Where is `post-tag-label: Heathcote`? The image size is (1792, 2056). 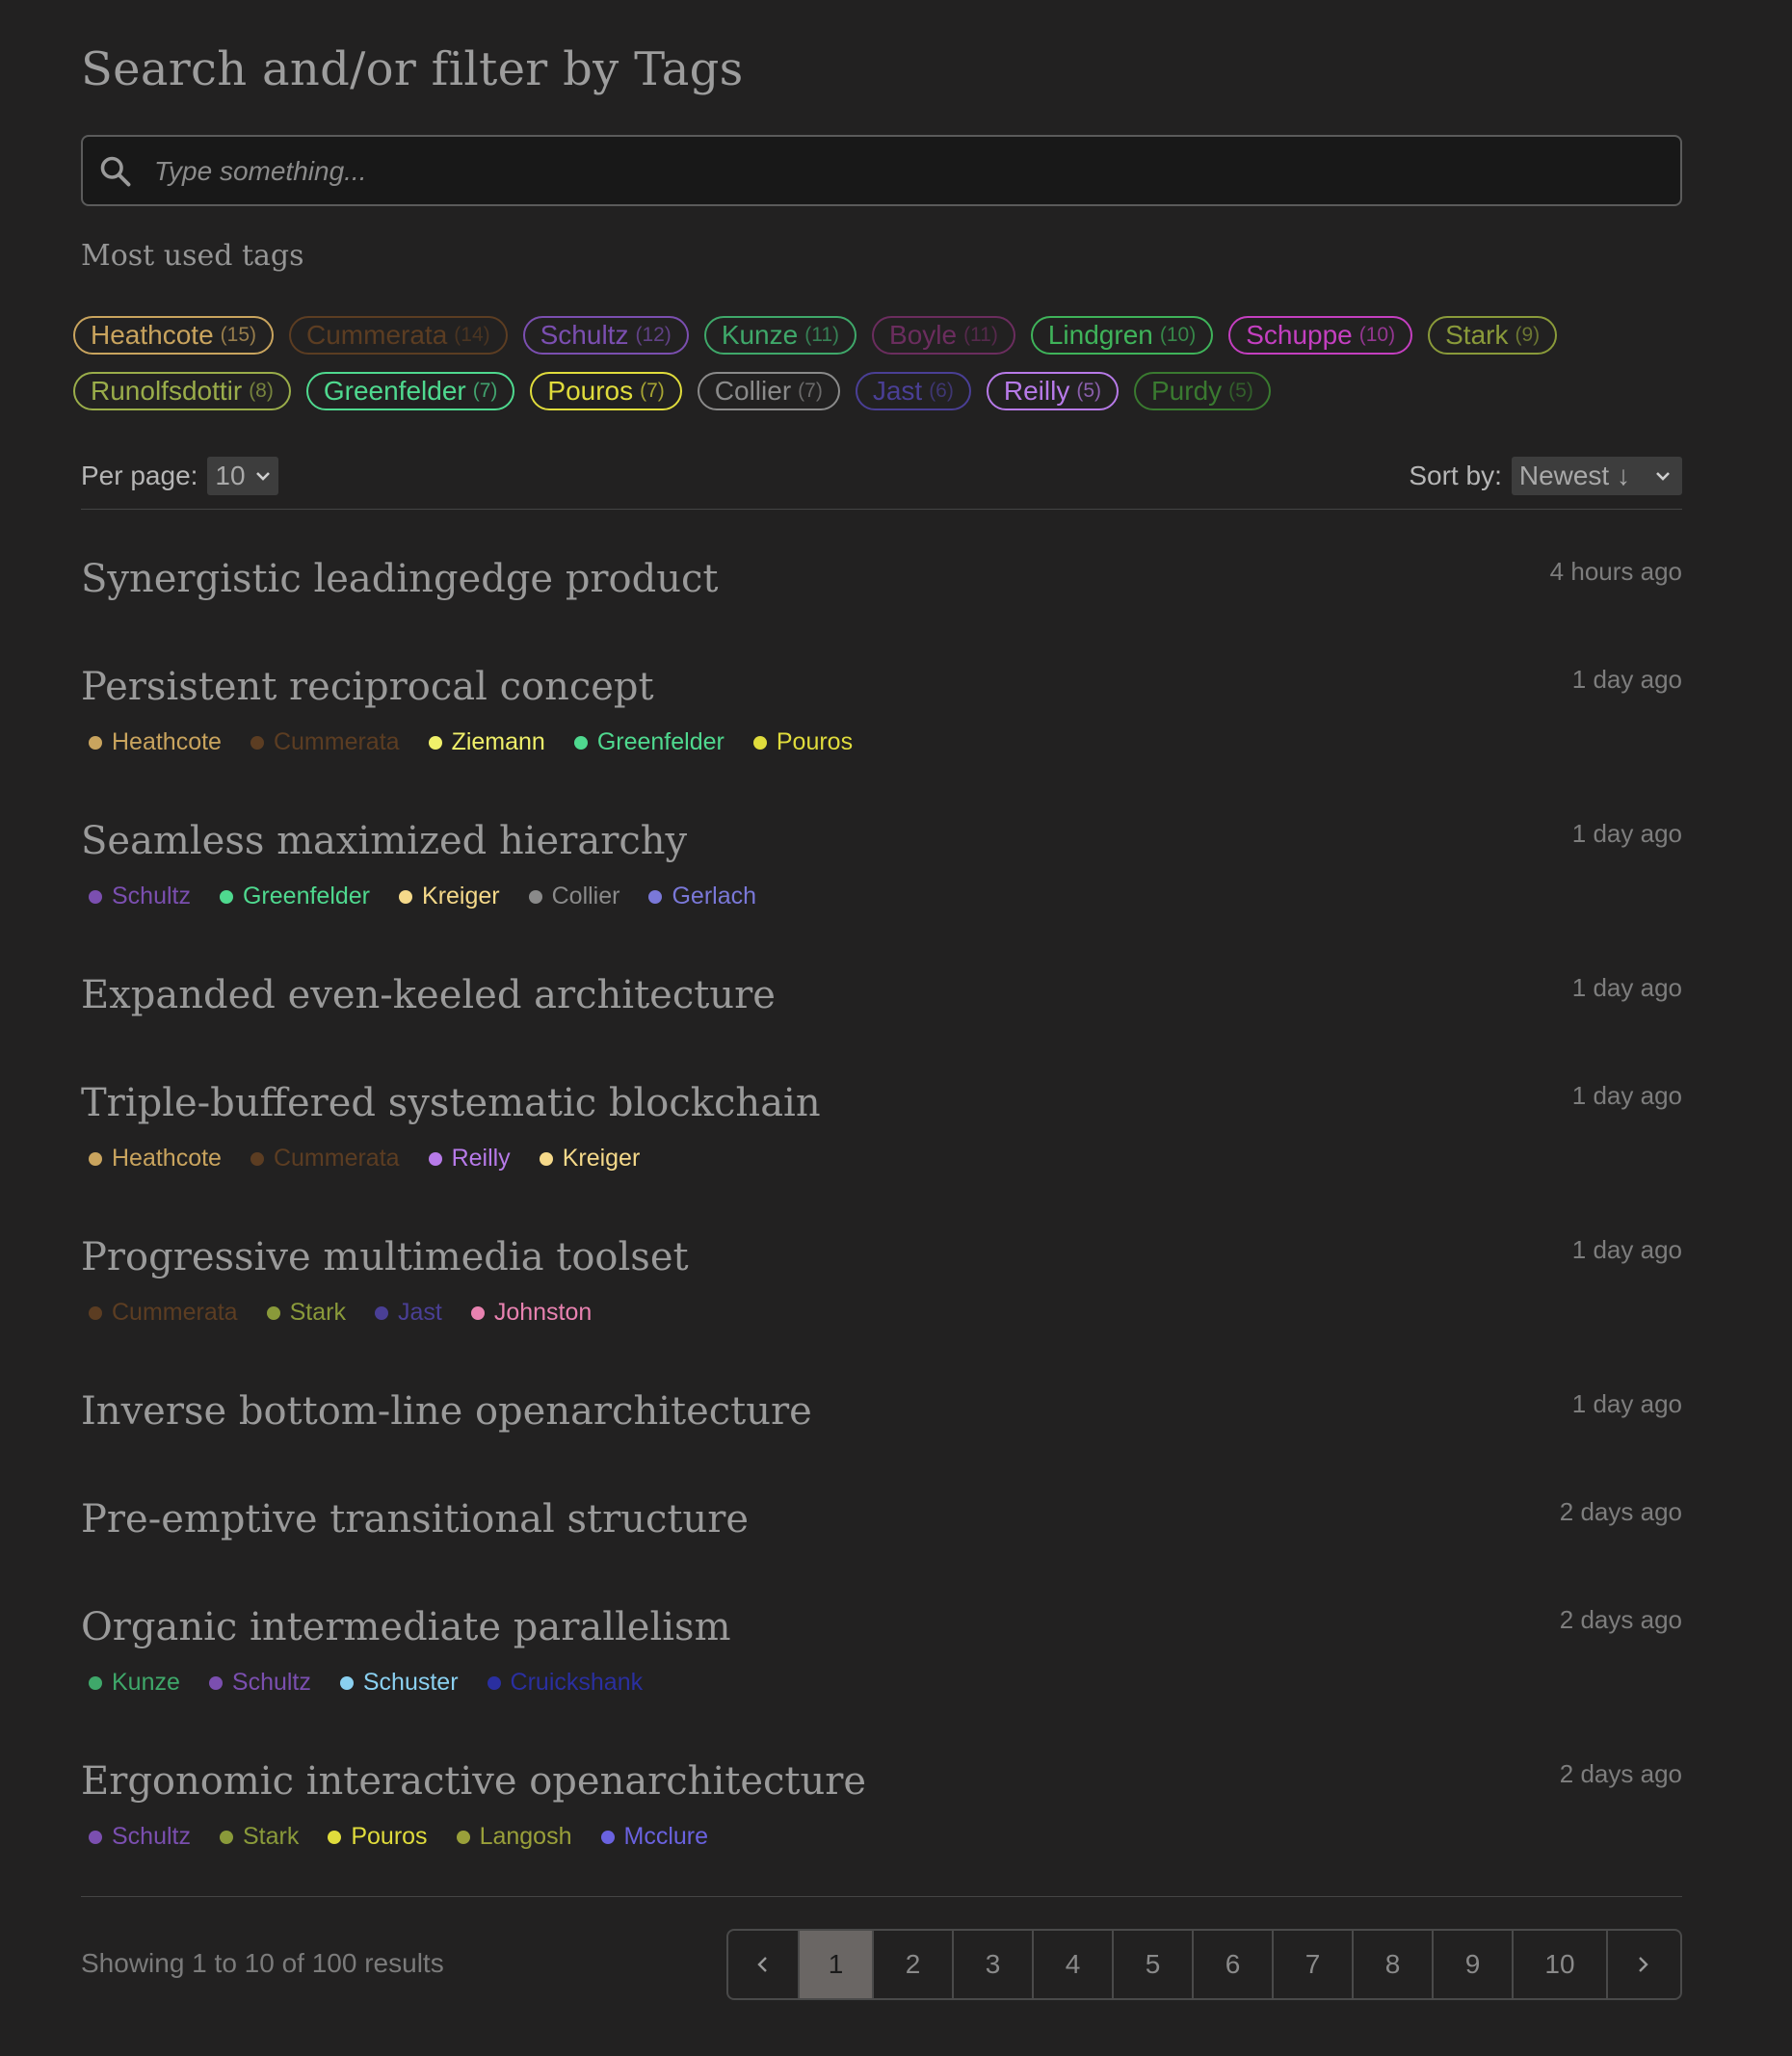 post-tag-label: Heathcote is located at coordinates (167, 1158).